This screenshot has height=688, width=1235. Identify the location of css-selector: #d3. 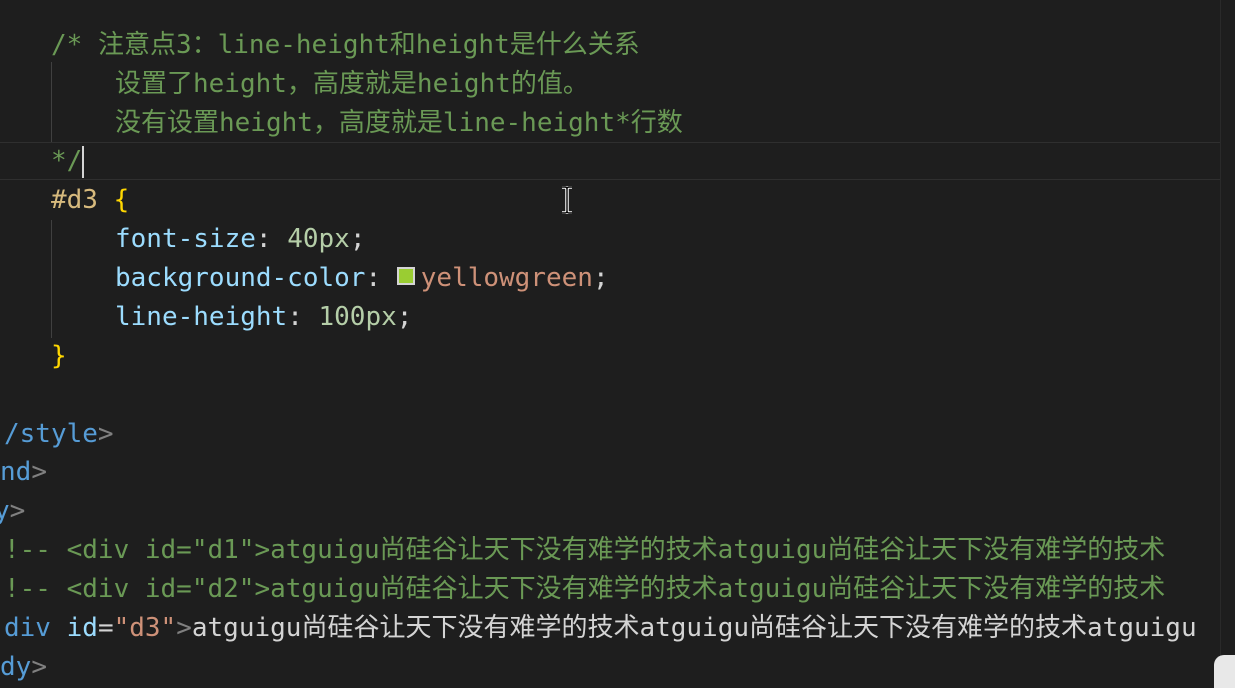
(74, 200).